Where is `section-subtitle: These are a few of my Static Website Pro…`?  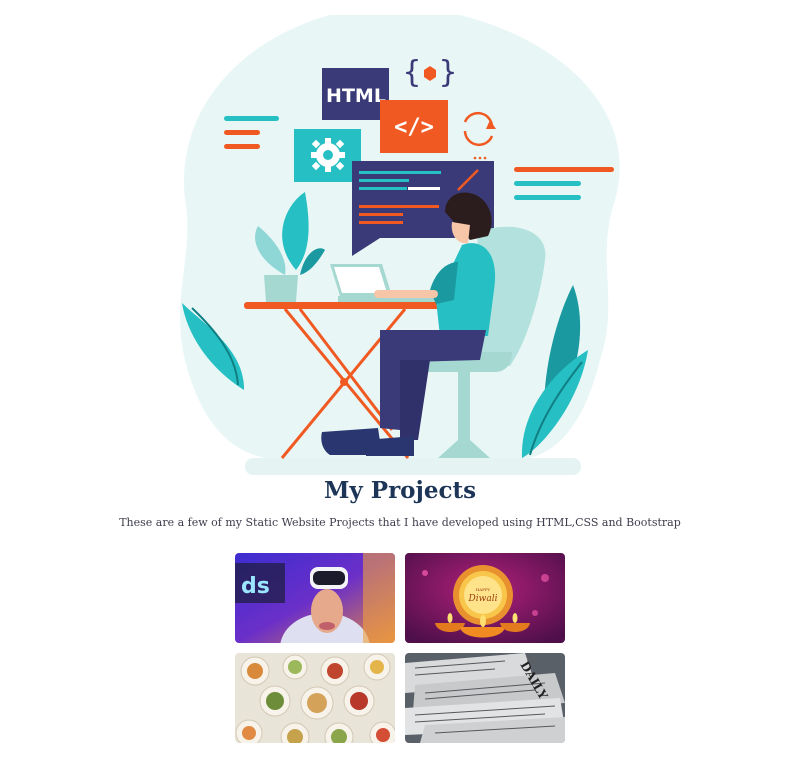
section-subtitle: These are a few of my Static Website Pro… is located at coordinates (400, 522).